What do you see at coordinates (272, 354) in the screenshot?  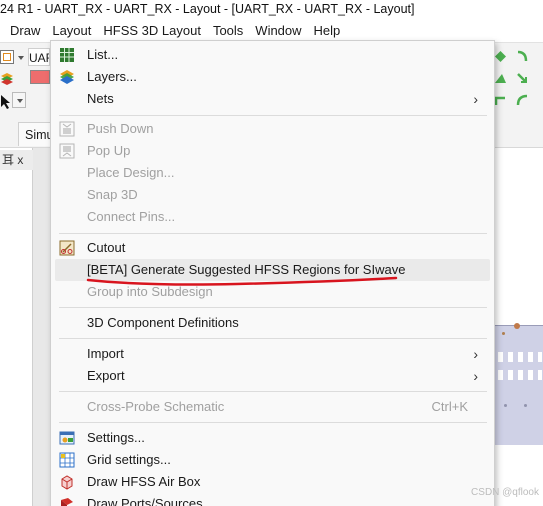 I see `menu-item-import: Import ›` at bounding box center [272, 354].